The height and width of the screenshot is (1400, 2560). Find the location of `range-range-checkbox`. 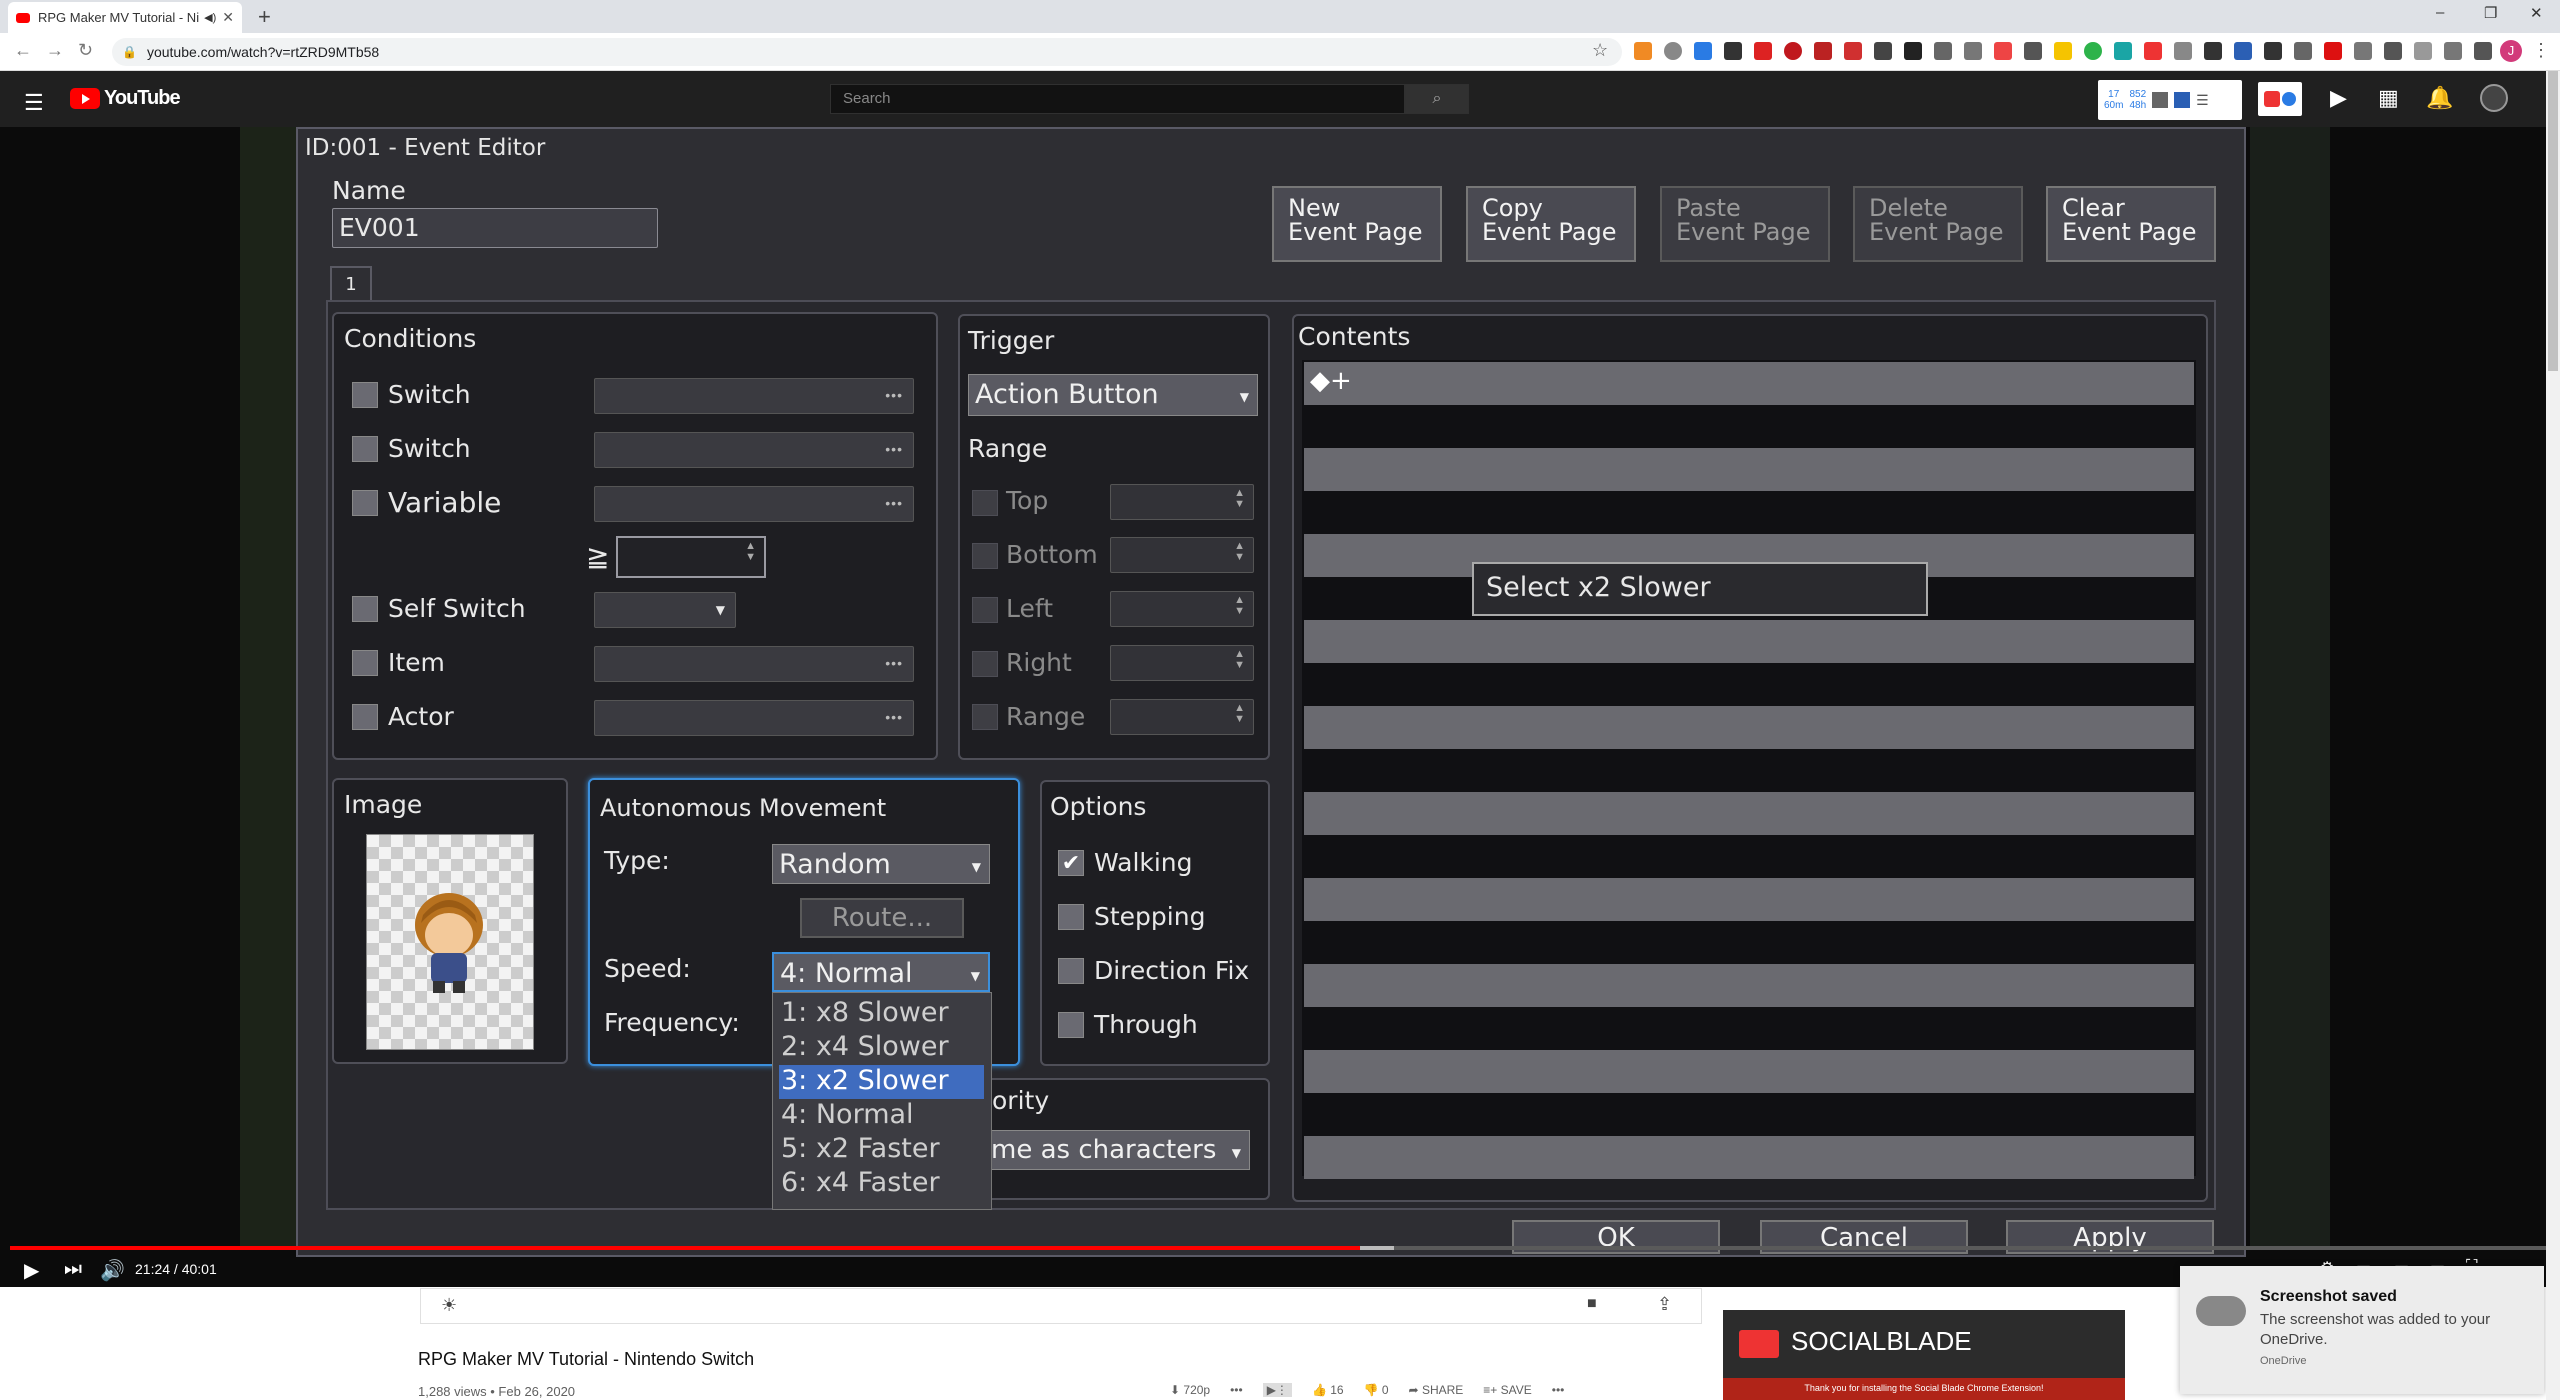

range-range-checkbox is located at coordinates (985, 717).